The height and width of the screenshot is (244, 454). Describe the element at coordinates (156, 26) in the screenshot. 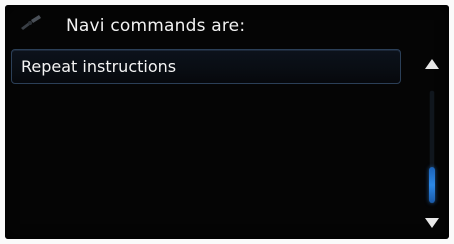

I see `page-title: Navi commands are:` at that location.